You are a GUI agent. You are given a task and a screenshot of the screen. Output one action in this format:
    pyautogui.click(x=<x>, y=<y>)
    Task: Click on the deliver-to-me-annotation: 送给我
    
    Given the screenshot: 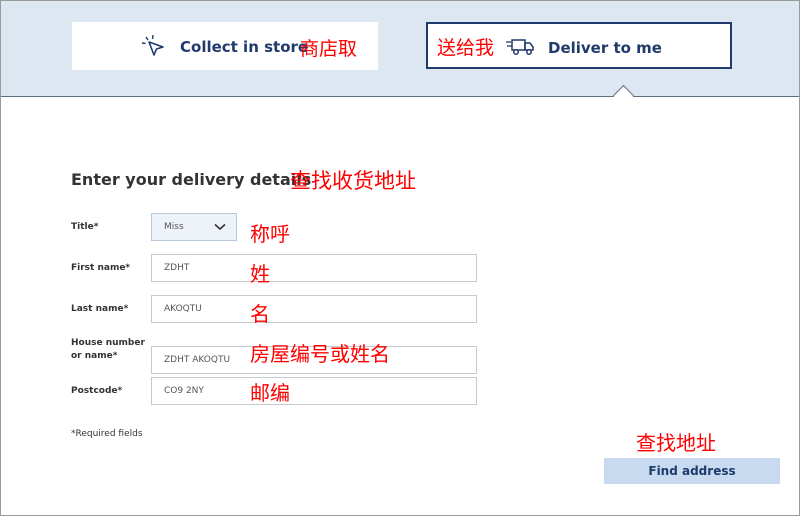 What is the action you would take?
    pyautogui.click(x=466, y=48)
    